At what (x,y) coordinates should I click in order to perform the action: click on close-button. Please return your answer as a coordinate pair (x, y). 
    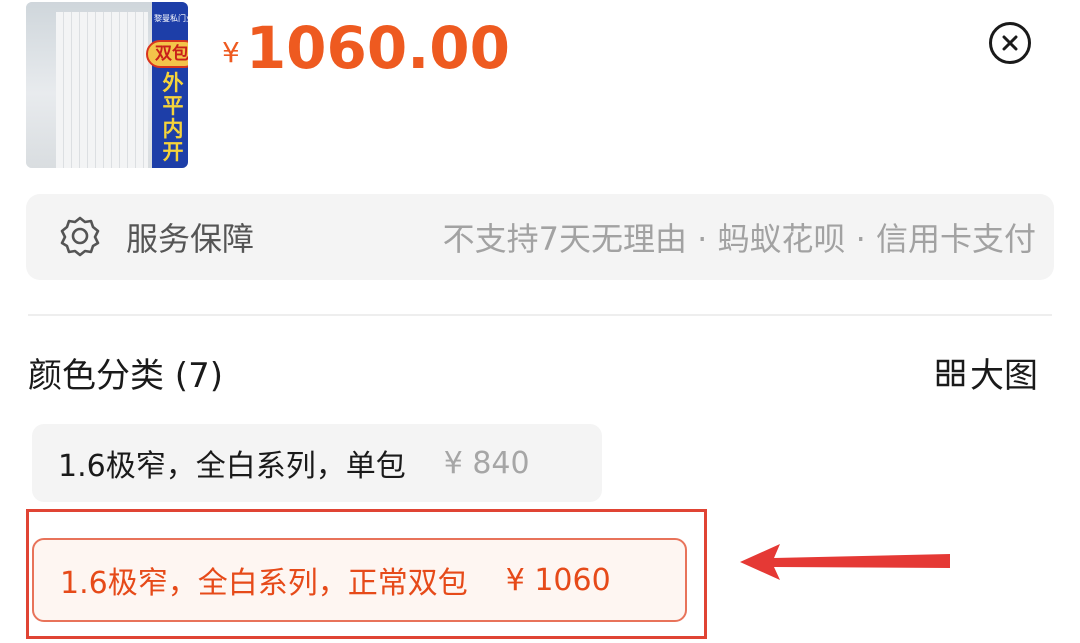
    Looking at the image, I should click on (1010, 43).